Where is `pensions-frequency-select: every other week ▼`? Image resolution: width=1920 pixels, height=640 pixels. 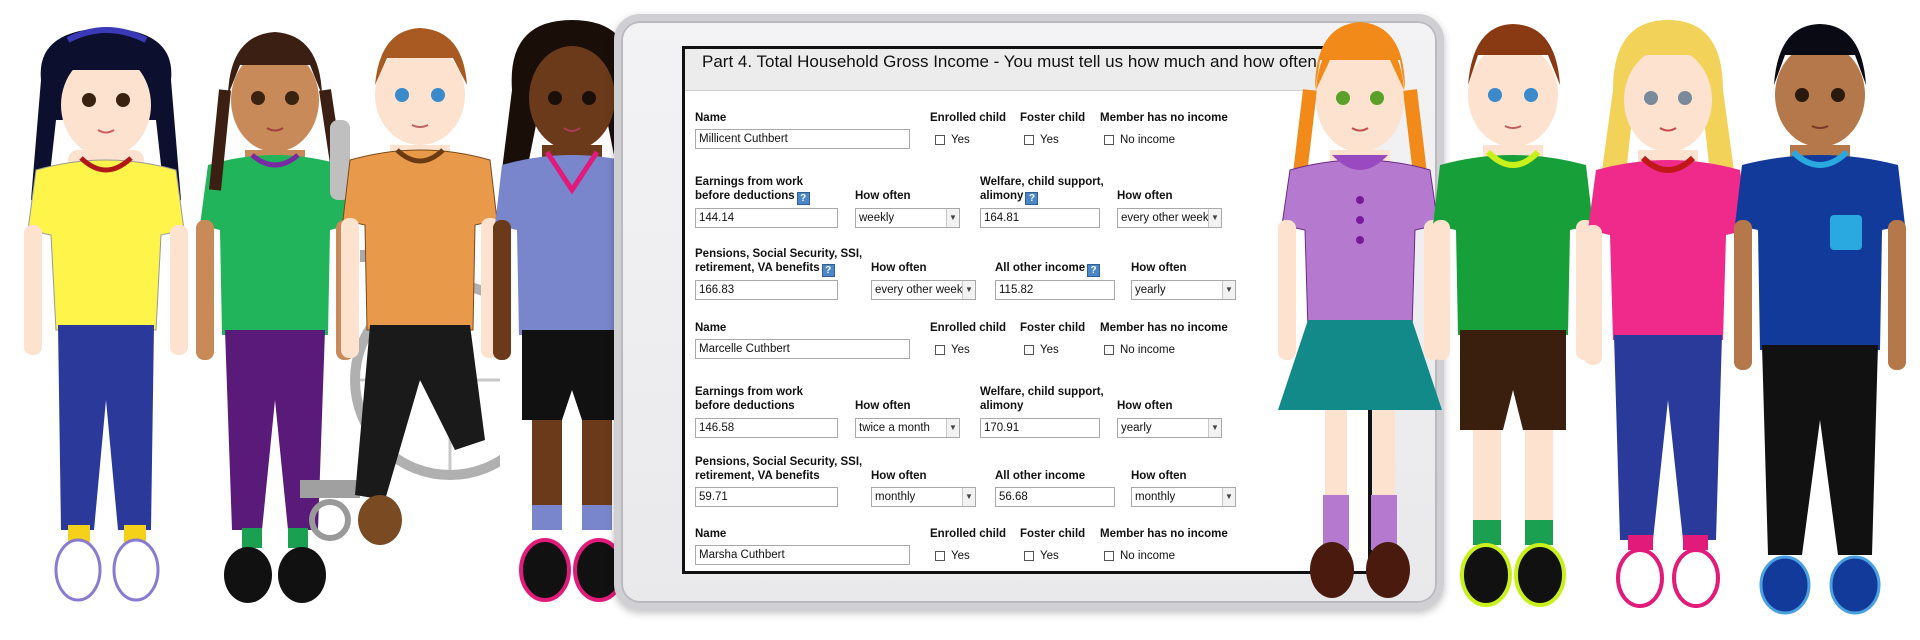
pensions-frequency-select: every other week ▼ is located at coordinates (923, 290).